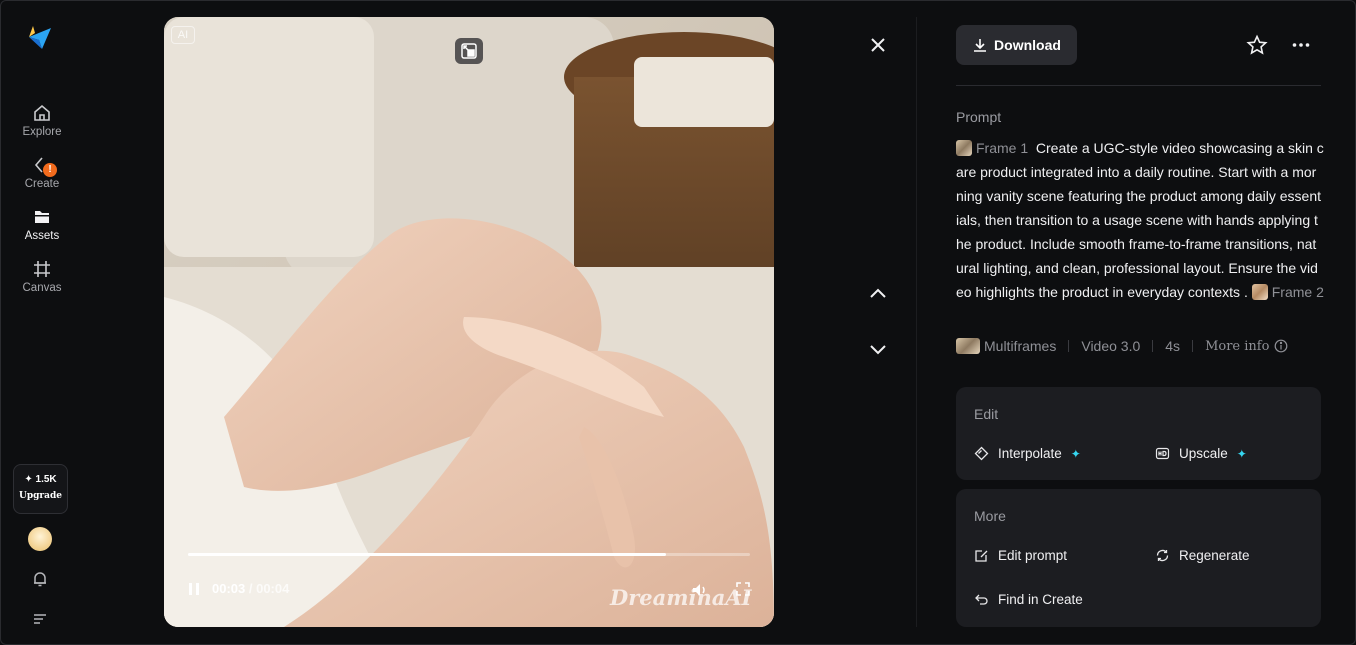  What do you see at coordinates (1111, 346) in the screenshot?
I see `meta-model: Video 3.0` at bounding box center [1111, 346].